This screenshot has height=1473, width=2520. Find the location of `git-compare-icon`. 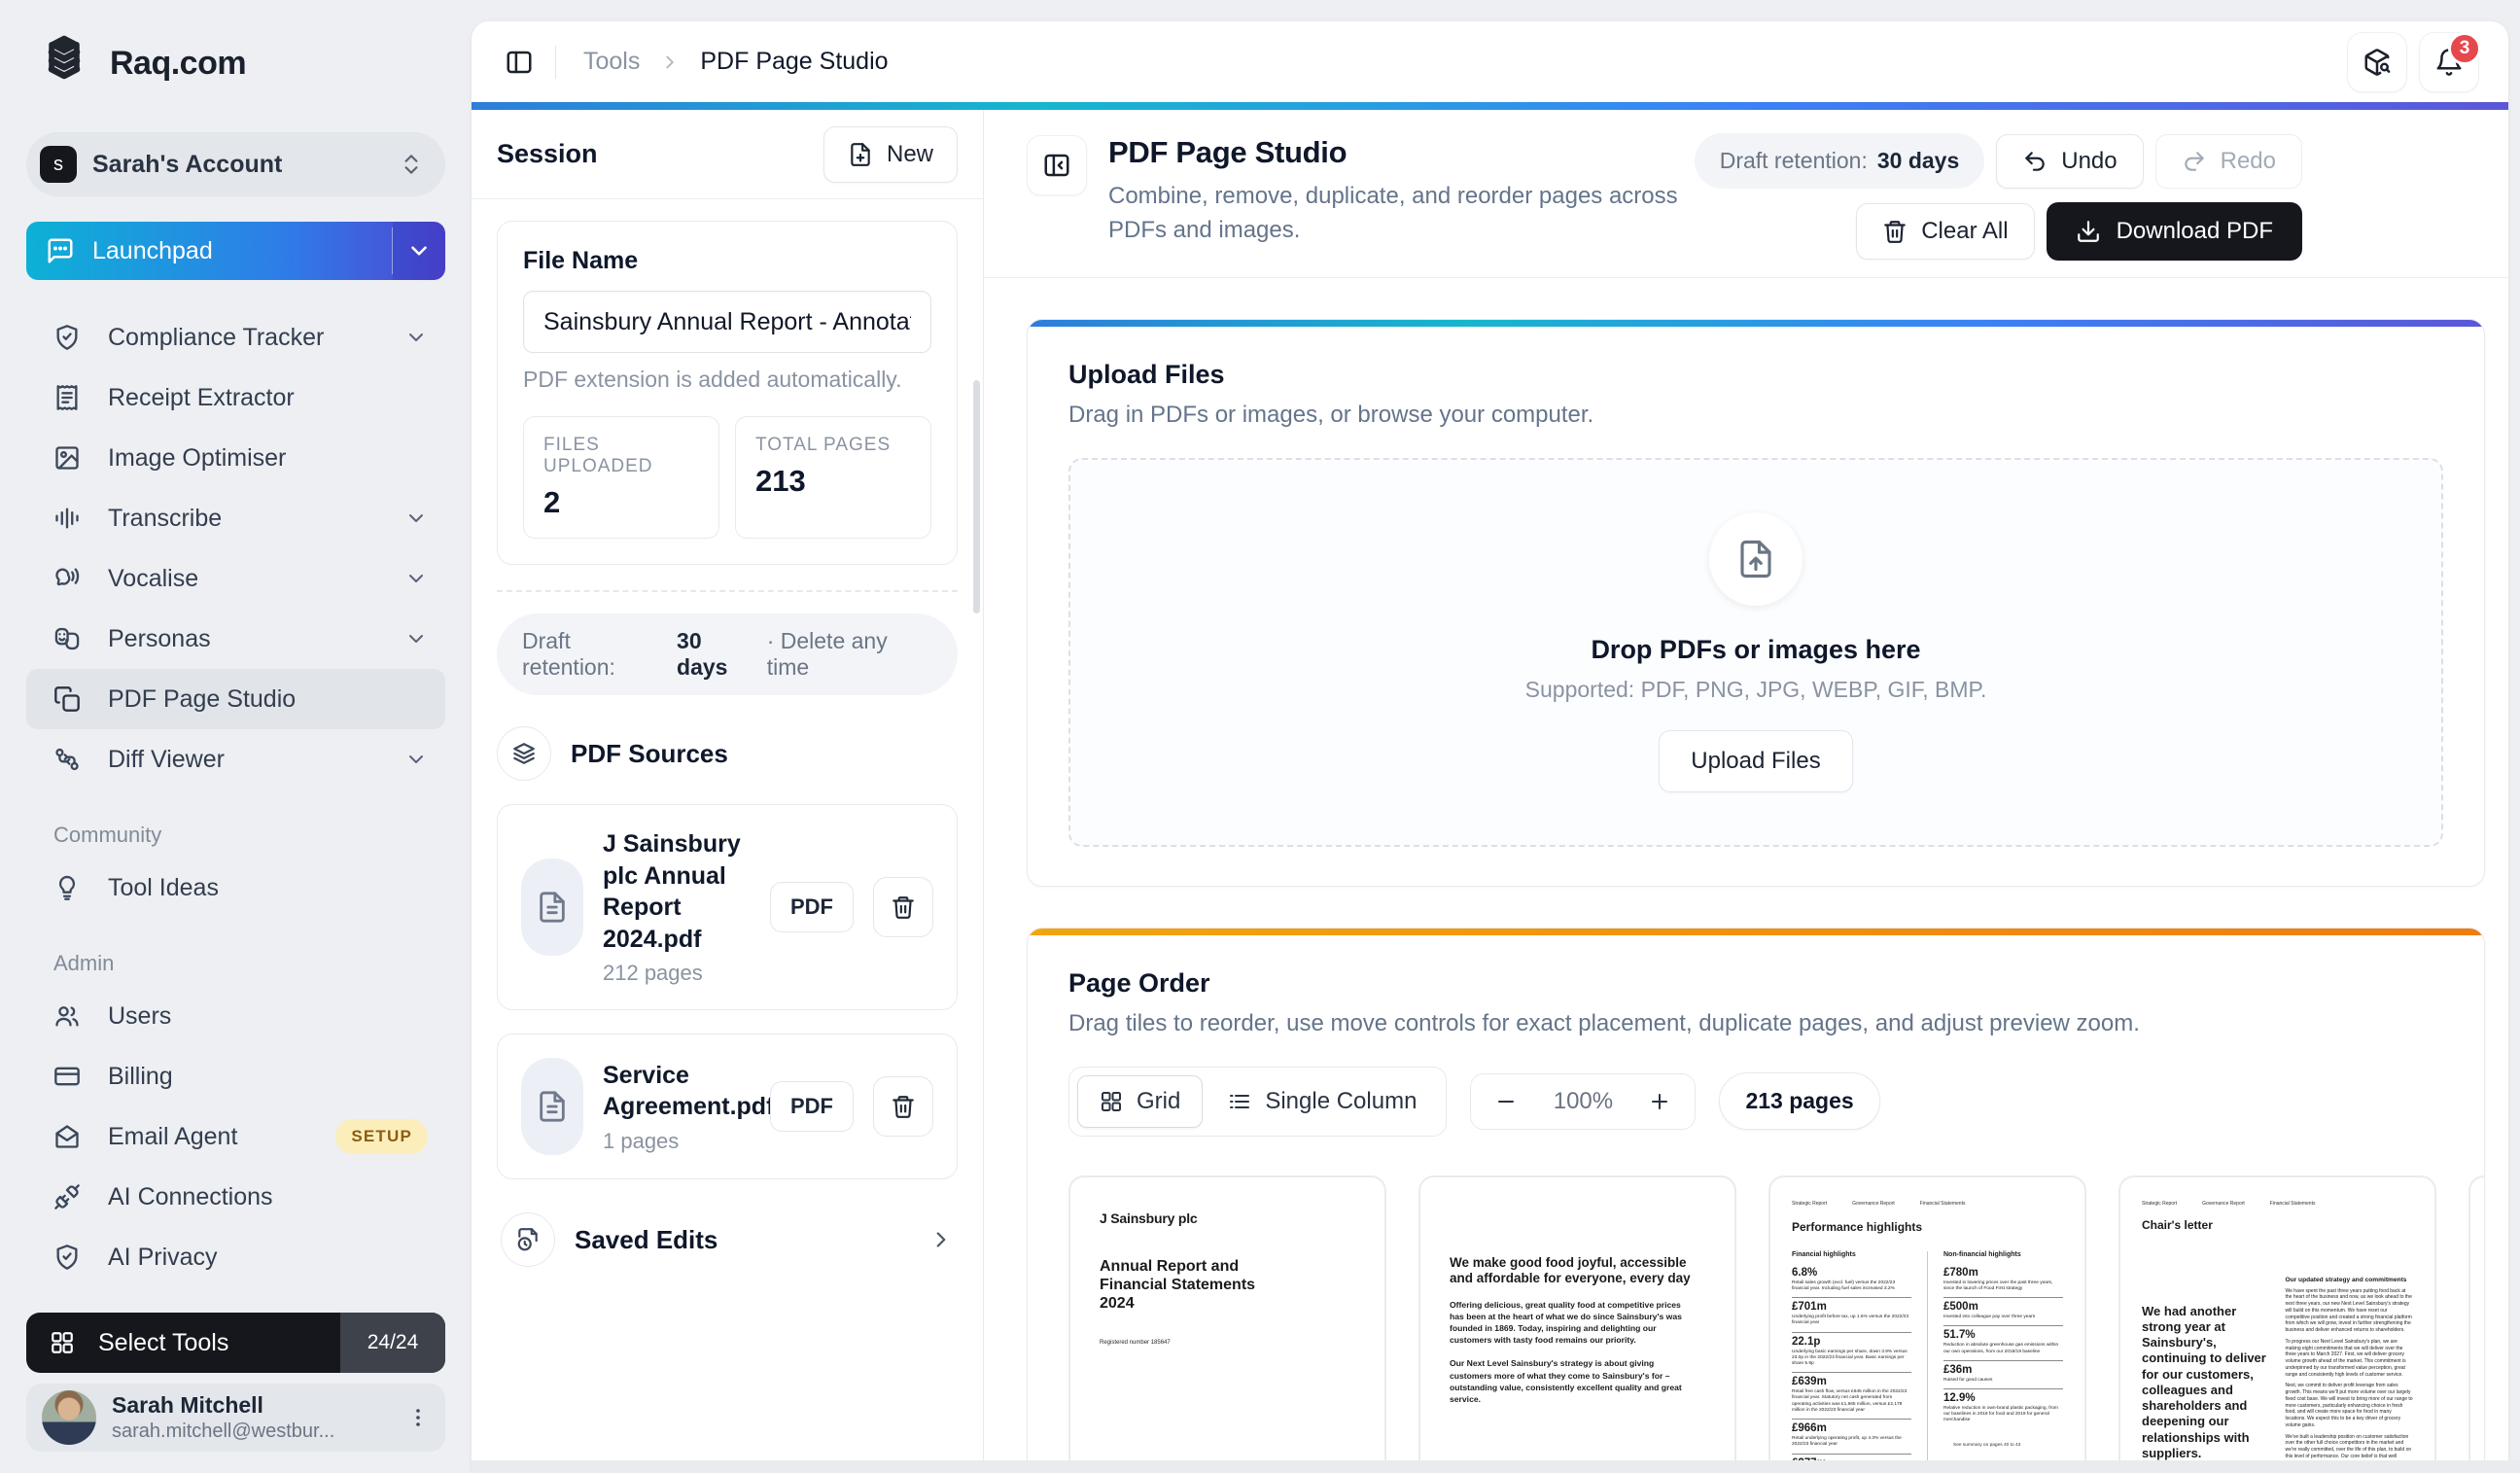

git-compare-icon is located at coordinates (67, 759).